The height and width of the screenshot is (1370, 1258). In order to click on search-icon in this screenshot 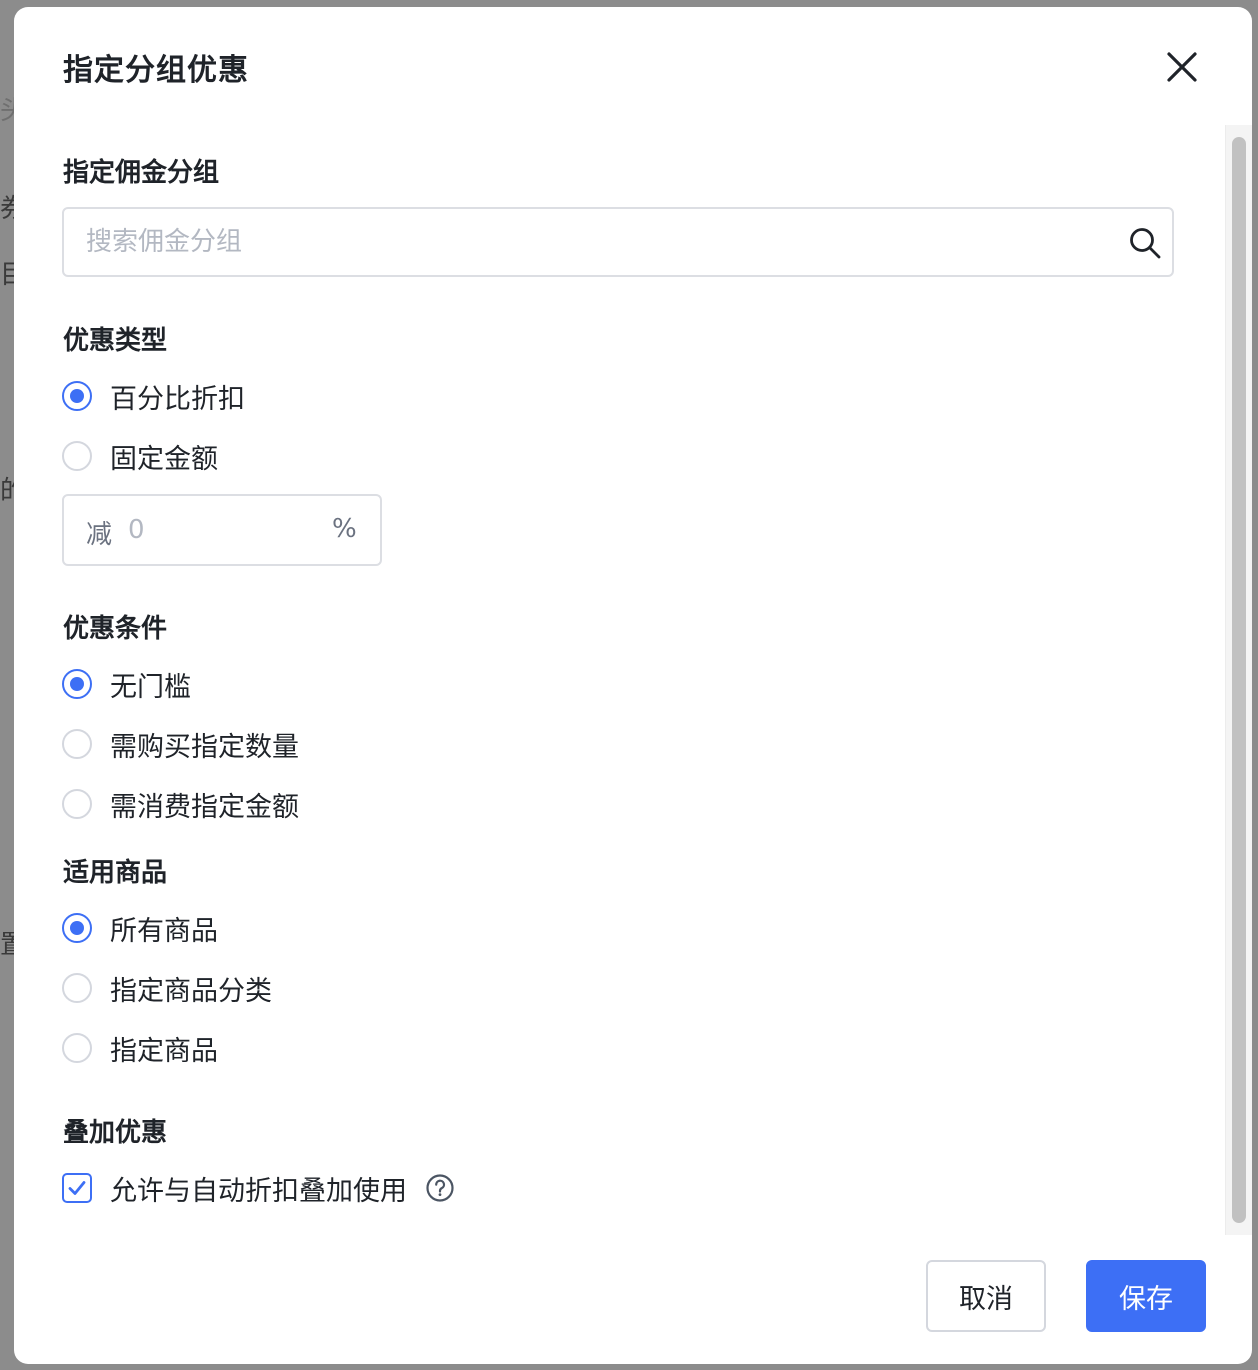, I will do `click(1145, 243)`.